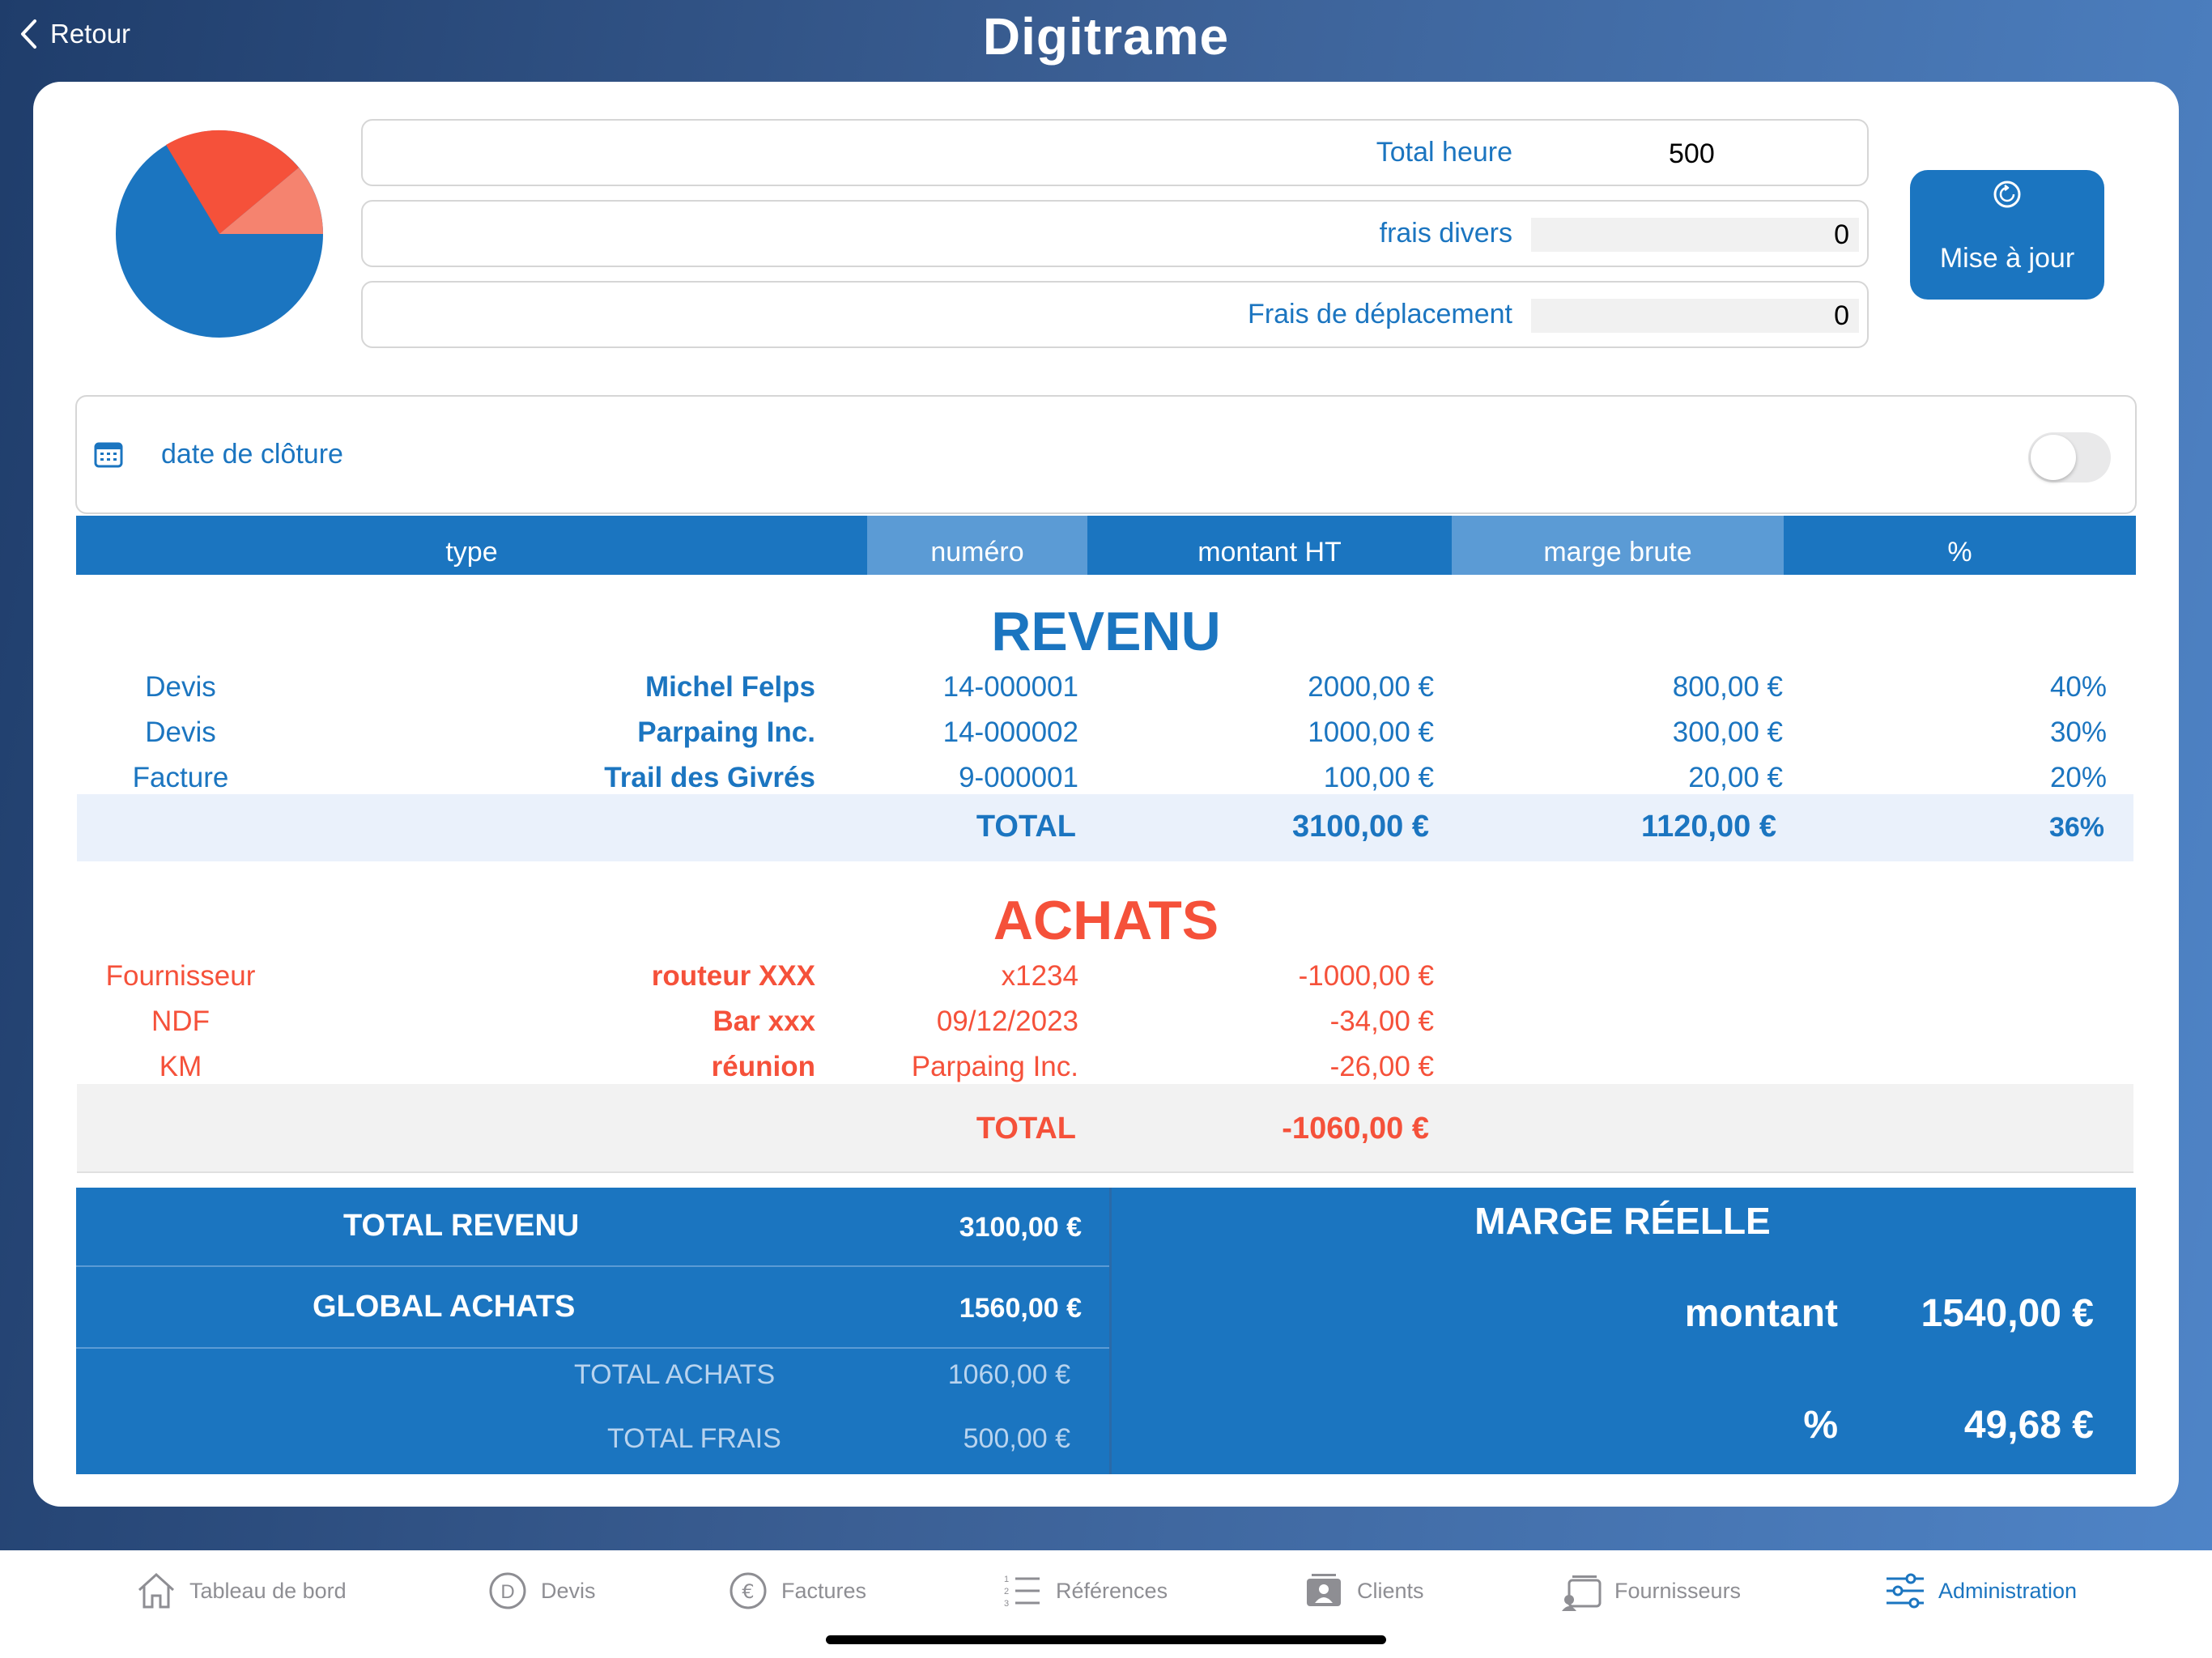 Image resolution: width=2212 pixels, height=1658 pixels. What do you see at coordinates (1007, 1579) in the screenshot?
I see `svg-text: 1` at bounding box center [1007, 1579].